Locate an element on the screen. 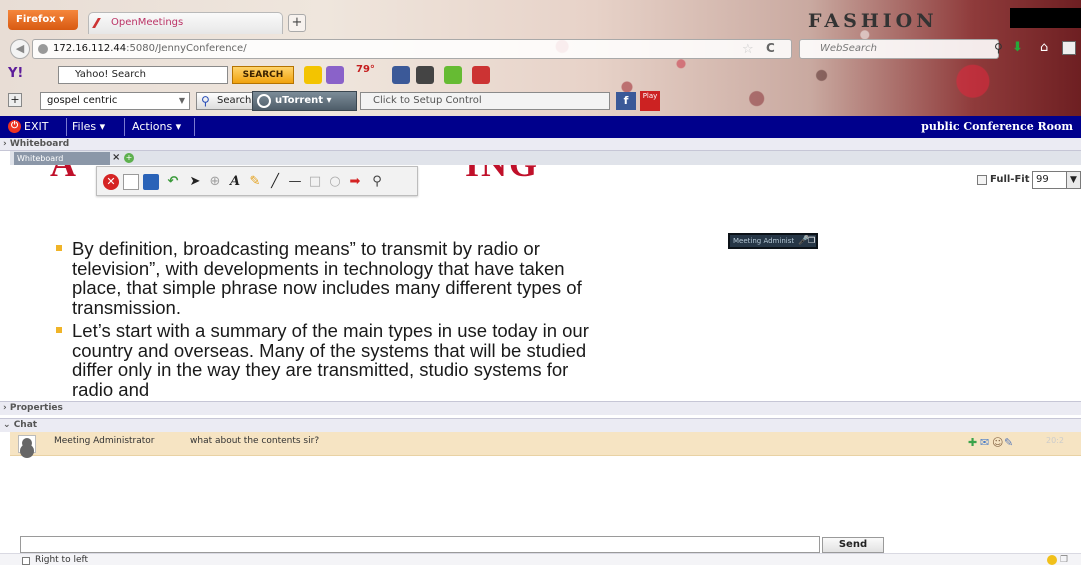  facebook-icon is located at coordinates (401, 75).